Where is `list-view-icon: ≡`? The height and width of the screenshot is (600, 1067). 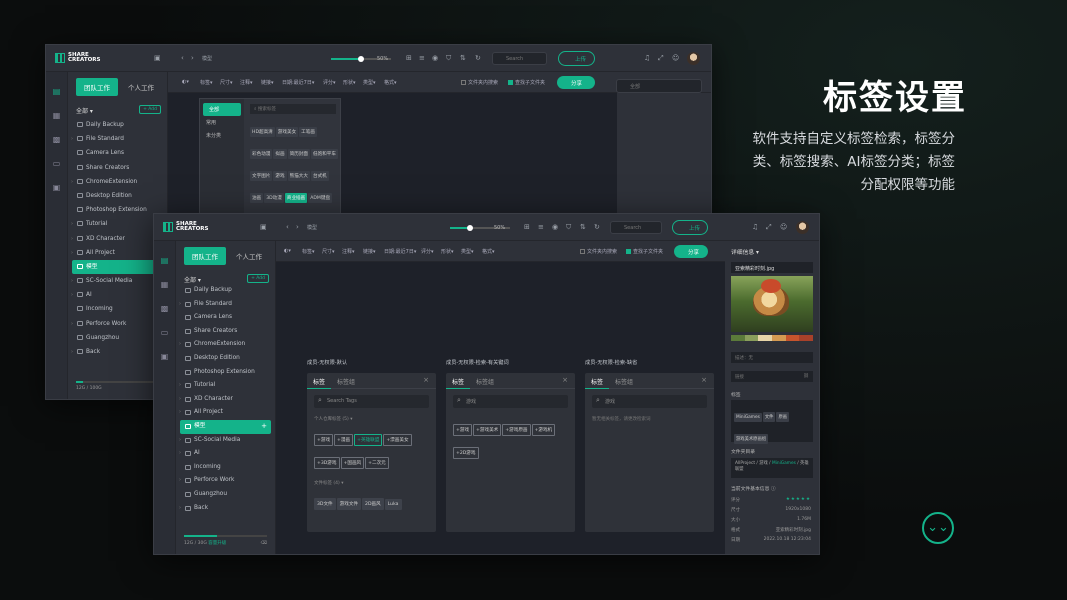 list-view-icon: ≡ is located at coordinates (541, 227).